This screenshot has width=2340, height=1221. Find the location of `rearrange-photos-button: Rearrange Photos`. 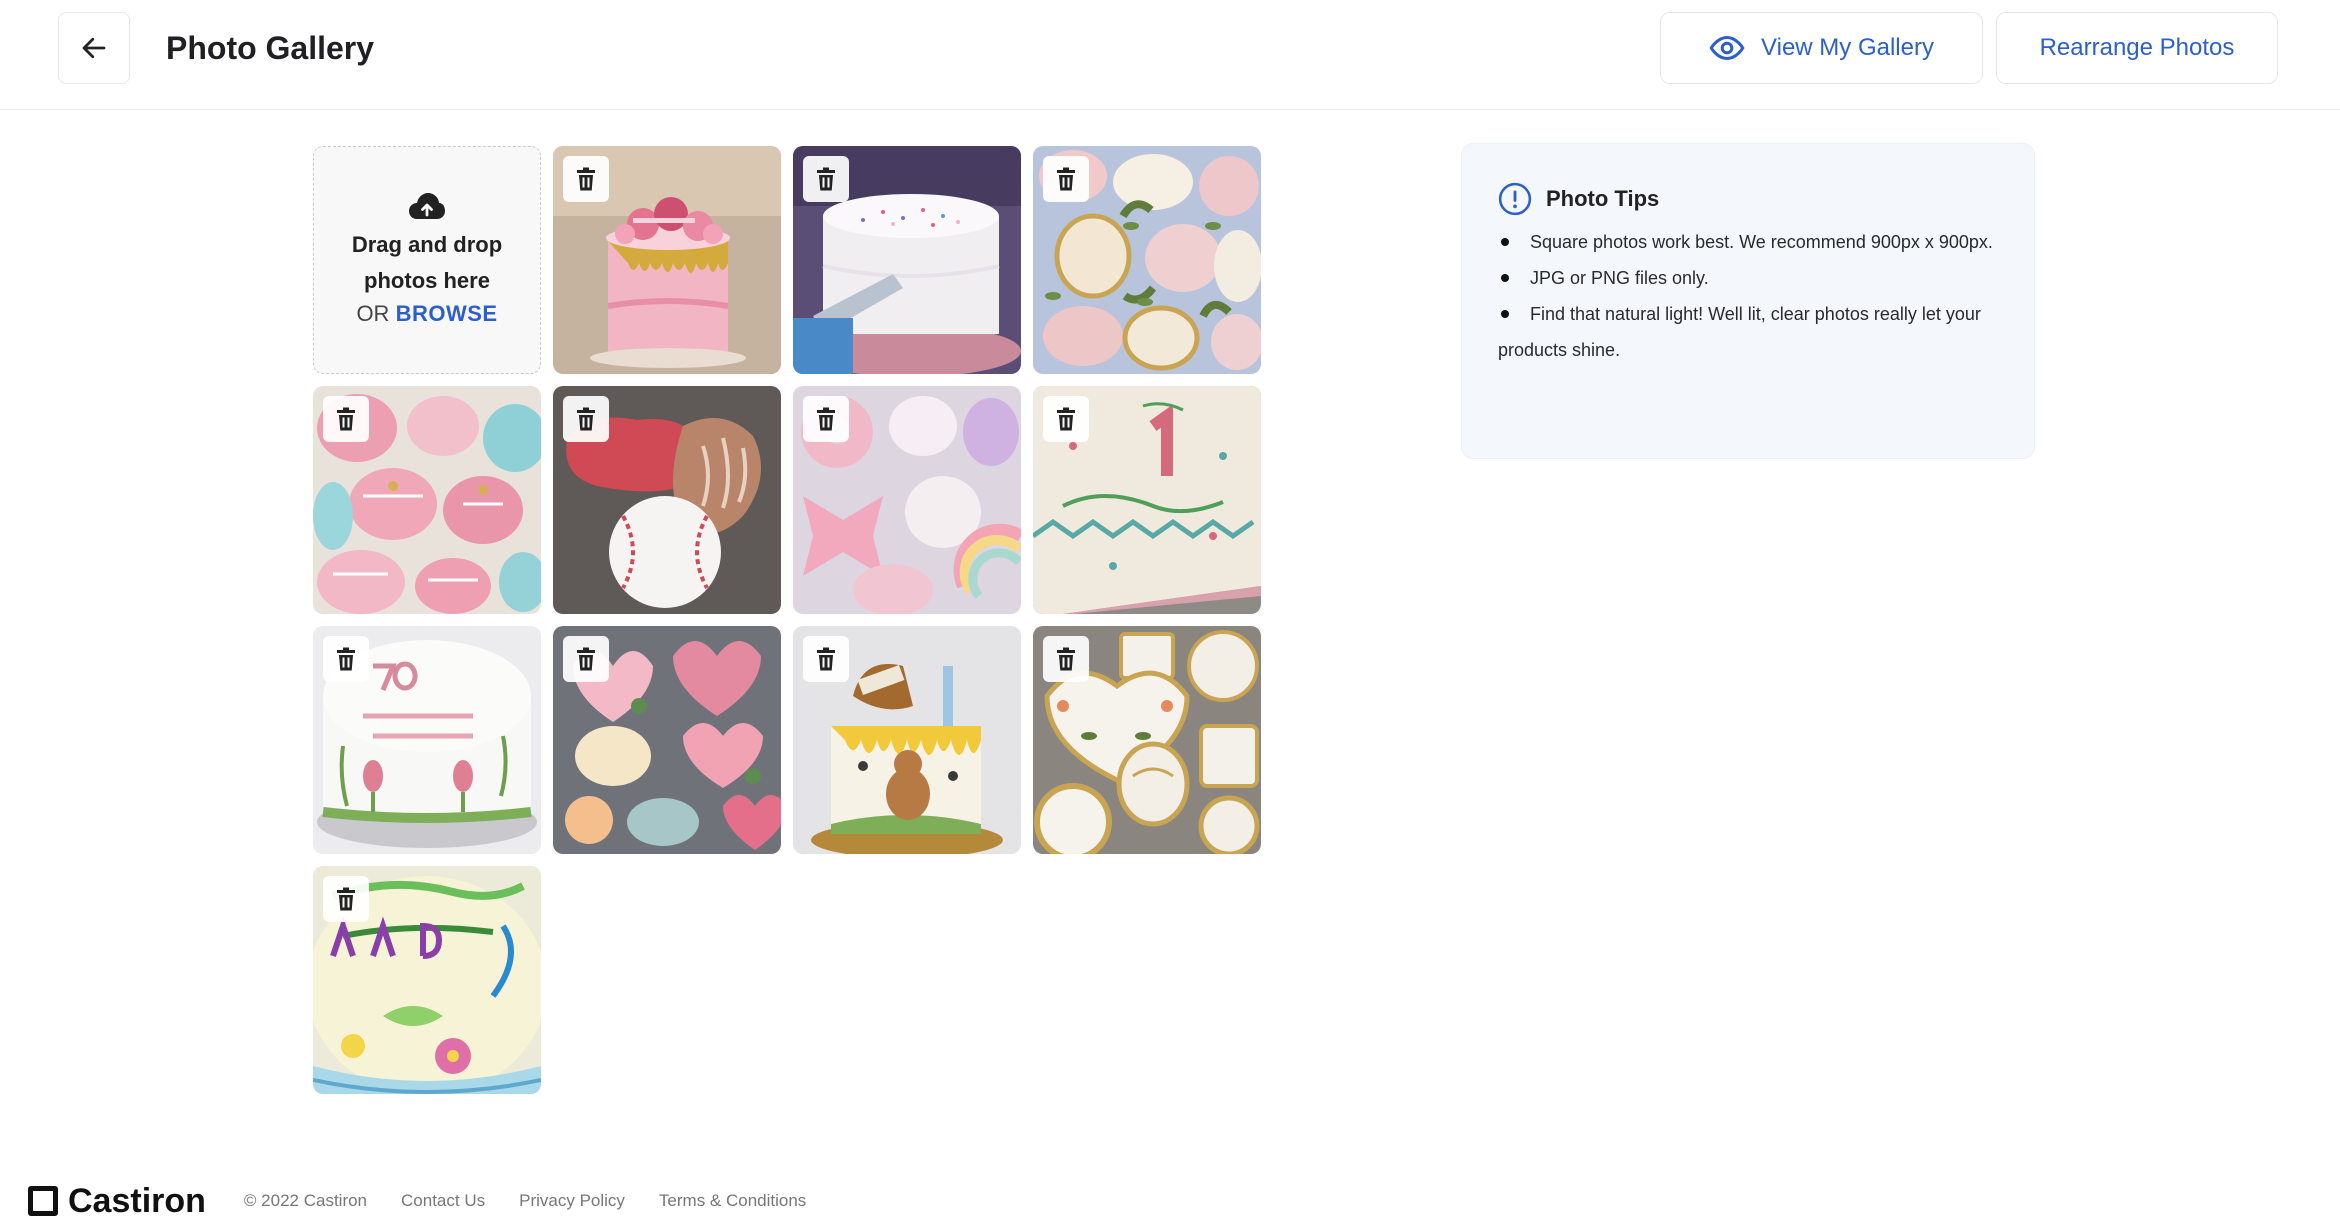

rearrange-photos-button: Rearrange Photos is located at coordinates (2137, 48).